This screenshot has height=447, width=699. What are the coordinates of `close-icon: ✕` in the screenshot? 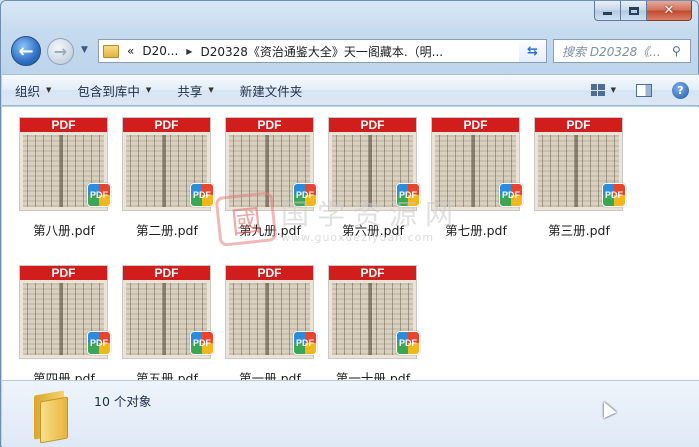 It's located at (669, 10).